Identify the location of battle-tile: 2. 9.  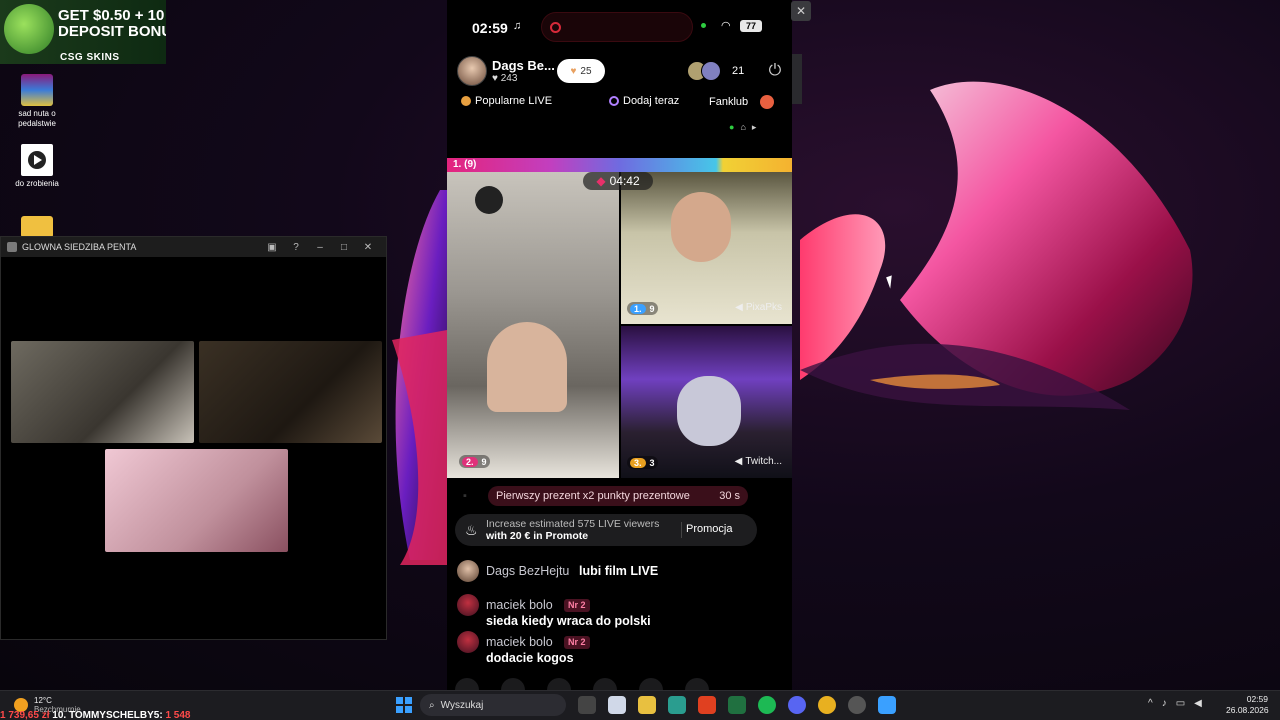
(533, 325).